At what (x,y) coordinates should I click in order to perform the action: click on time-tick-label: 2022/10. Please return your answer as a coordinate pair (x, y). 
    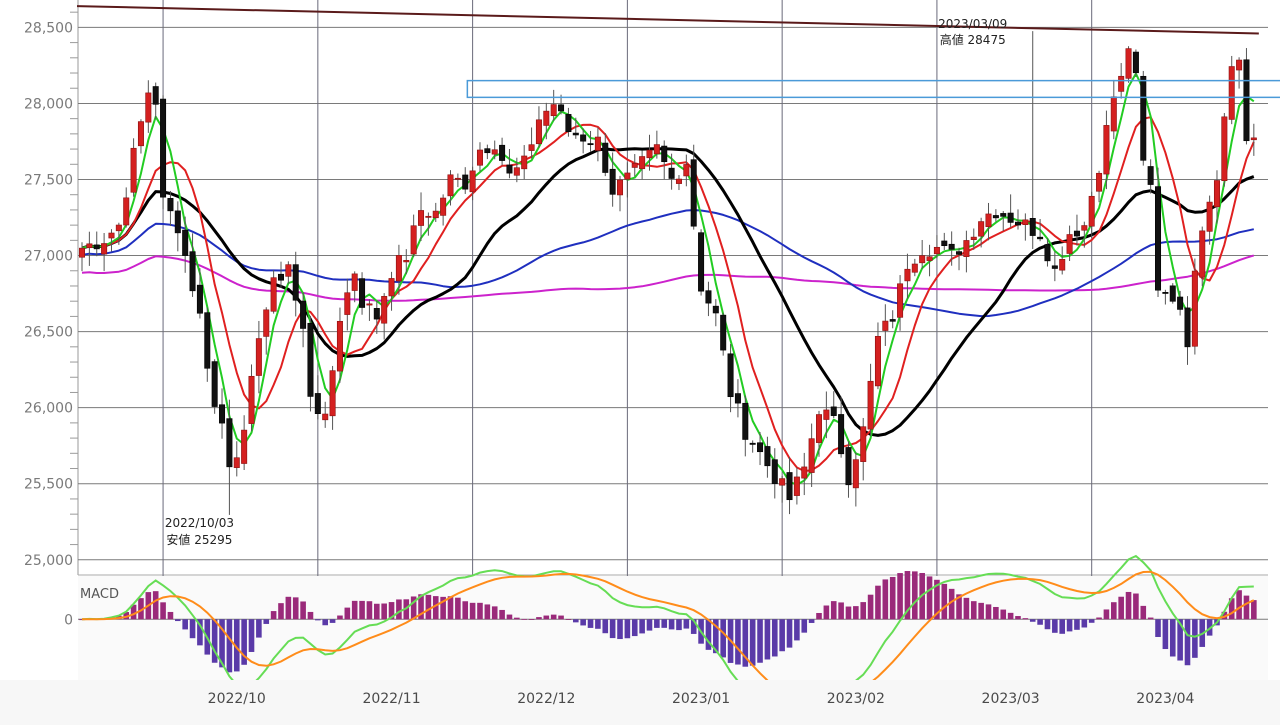
    Looking at the image, I should click on (237, 699).